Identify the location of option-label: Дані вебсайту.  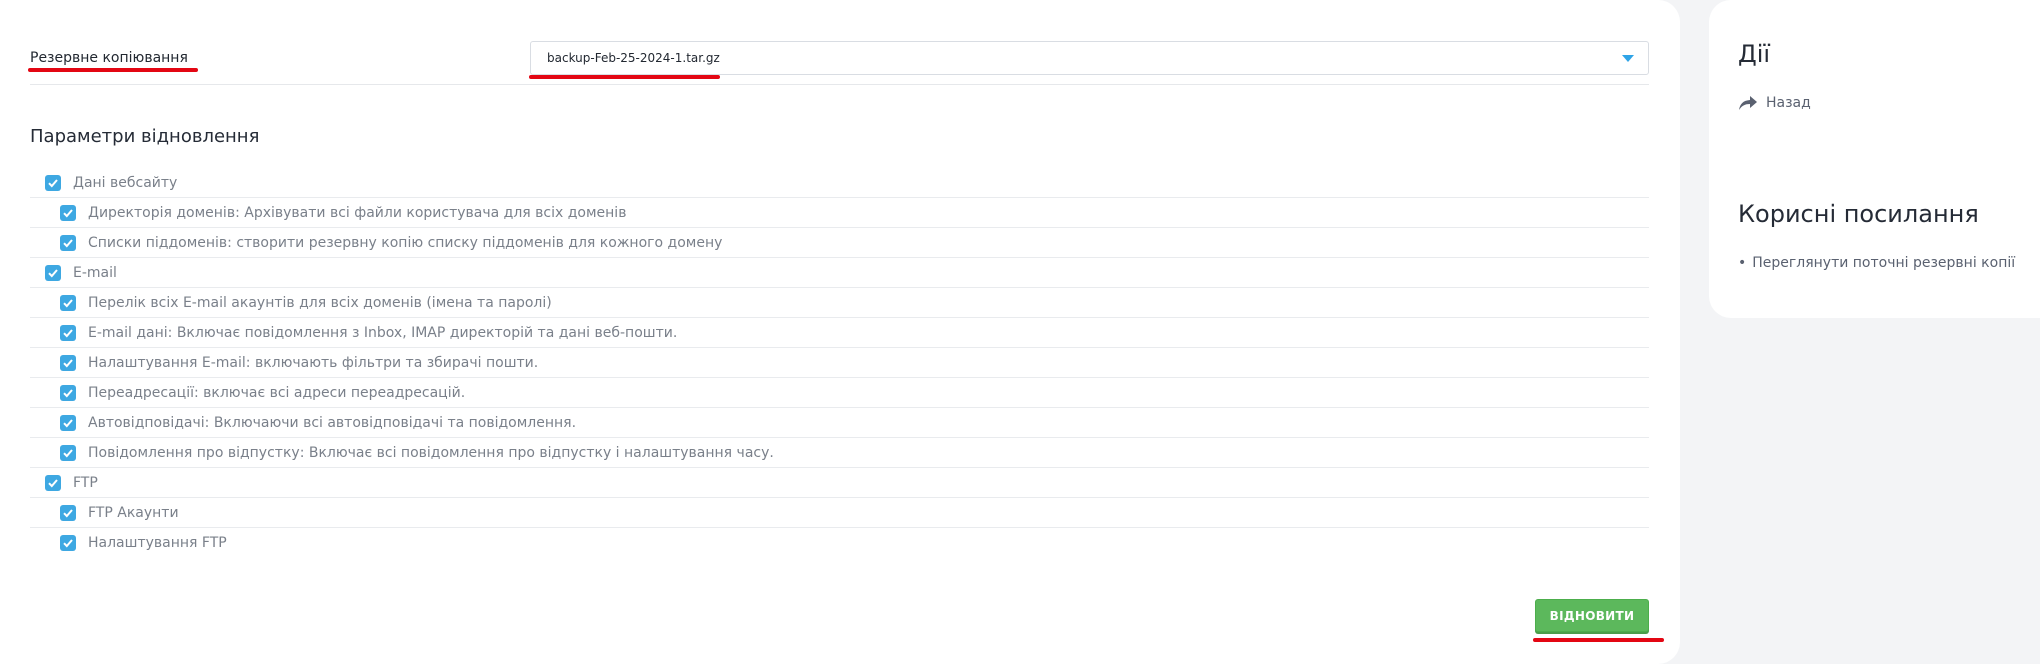
(125, 182).